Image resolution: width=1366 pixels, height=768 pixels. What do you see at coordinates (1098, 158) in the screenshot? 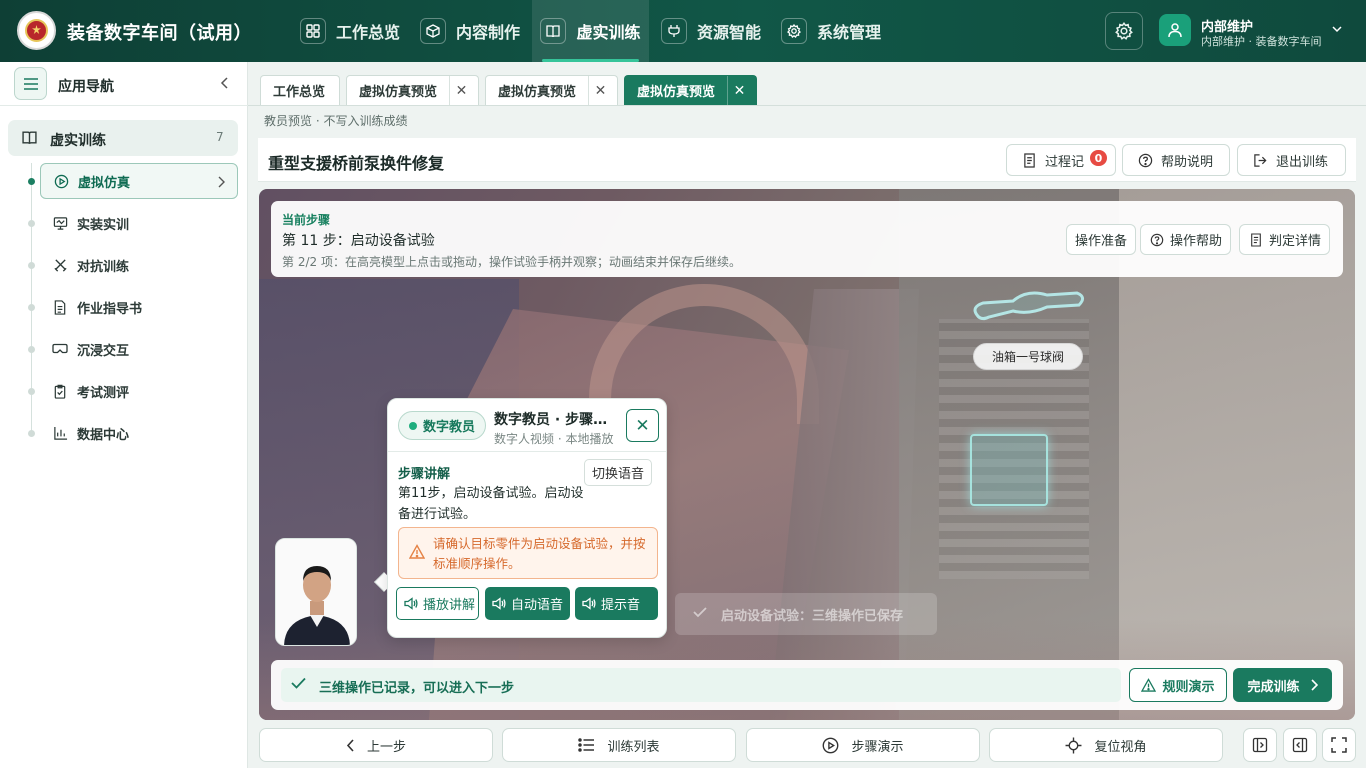
I see `record-count-badge: 0` at bounding box center [1098, 158].